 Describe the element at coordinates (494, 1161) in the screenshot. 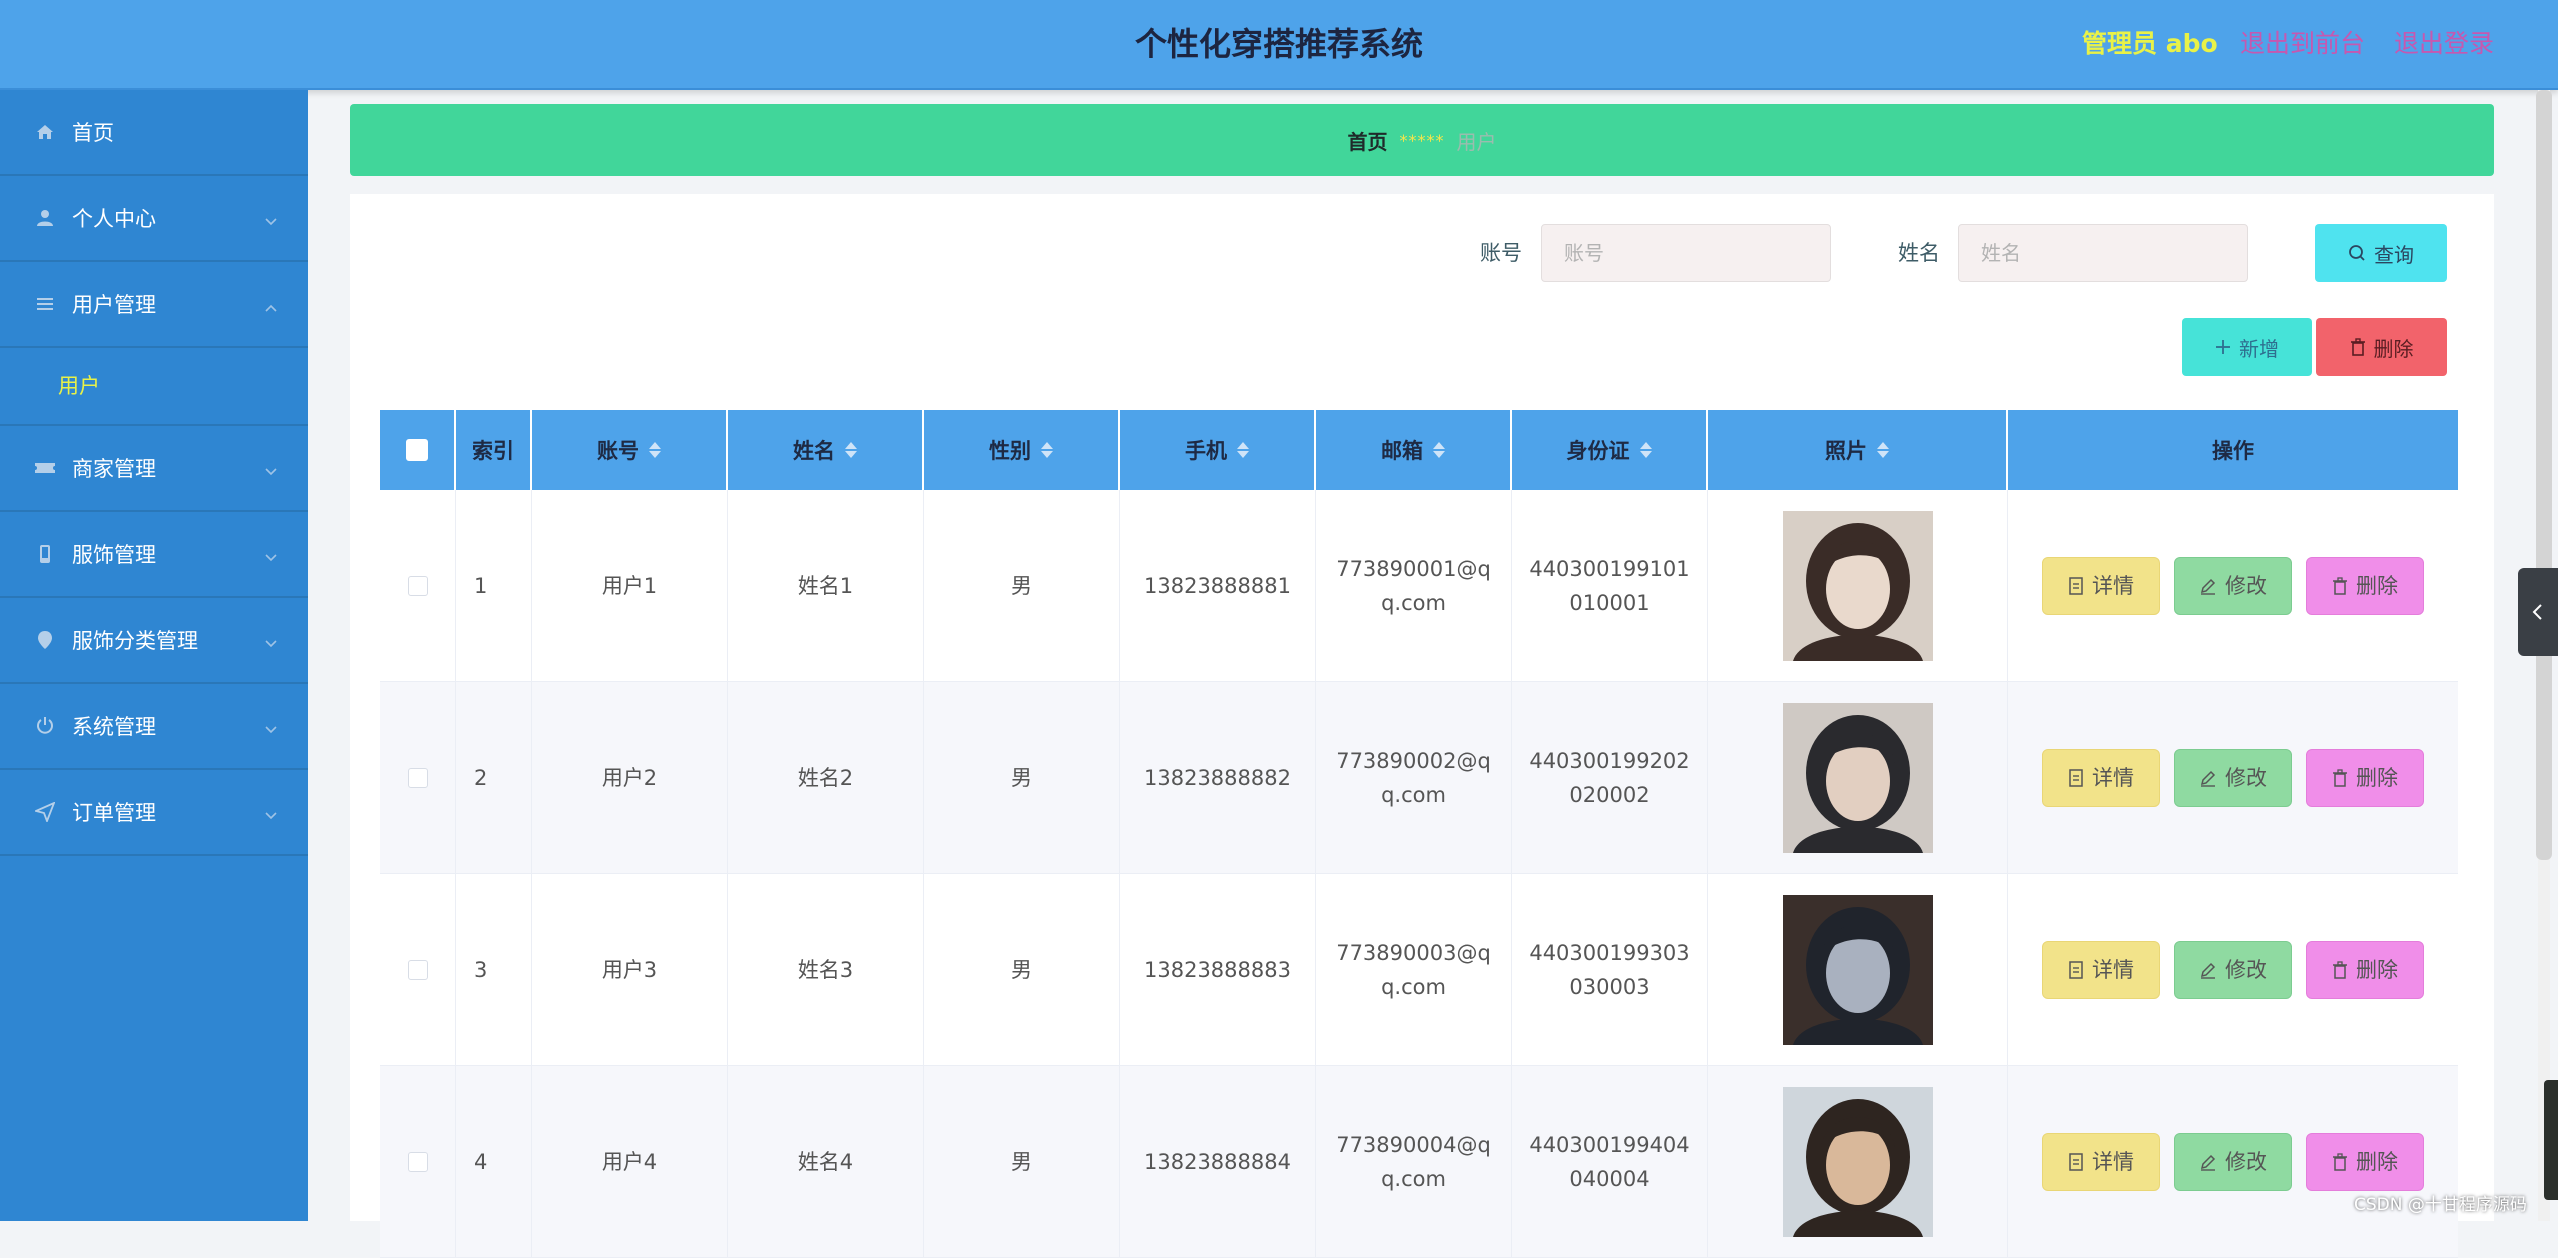

I see `cell-index: 4` at that location.